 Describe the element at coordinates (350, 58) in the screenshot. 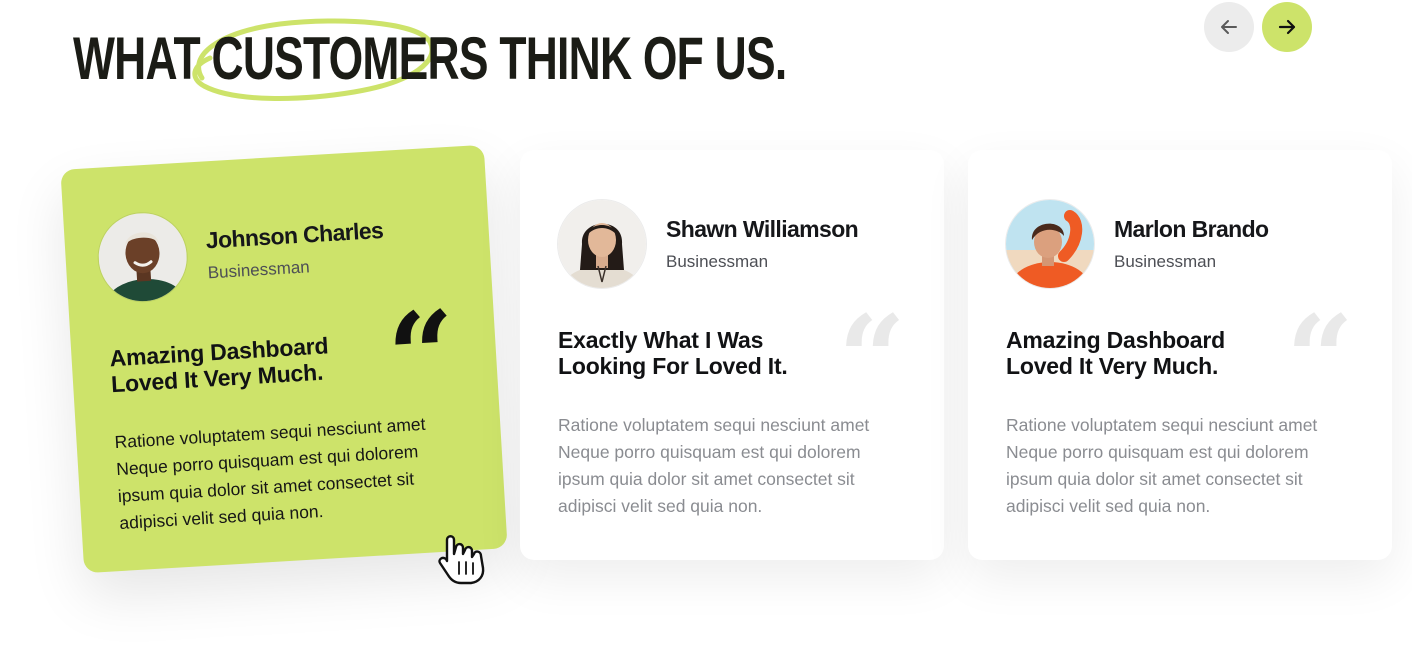

I see `heading-highlight-word: CUSTOMERS` at that location.